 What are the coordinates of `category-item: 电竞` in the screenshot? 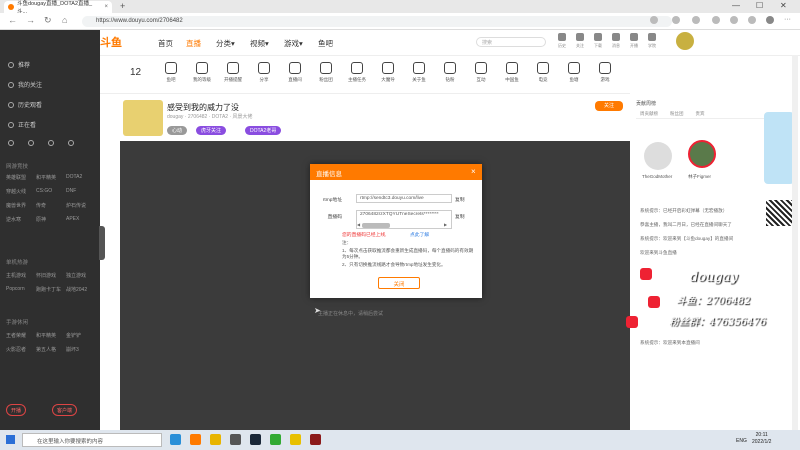 It's located at (543, 72).